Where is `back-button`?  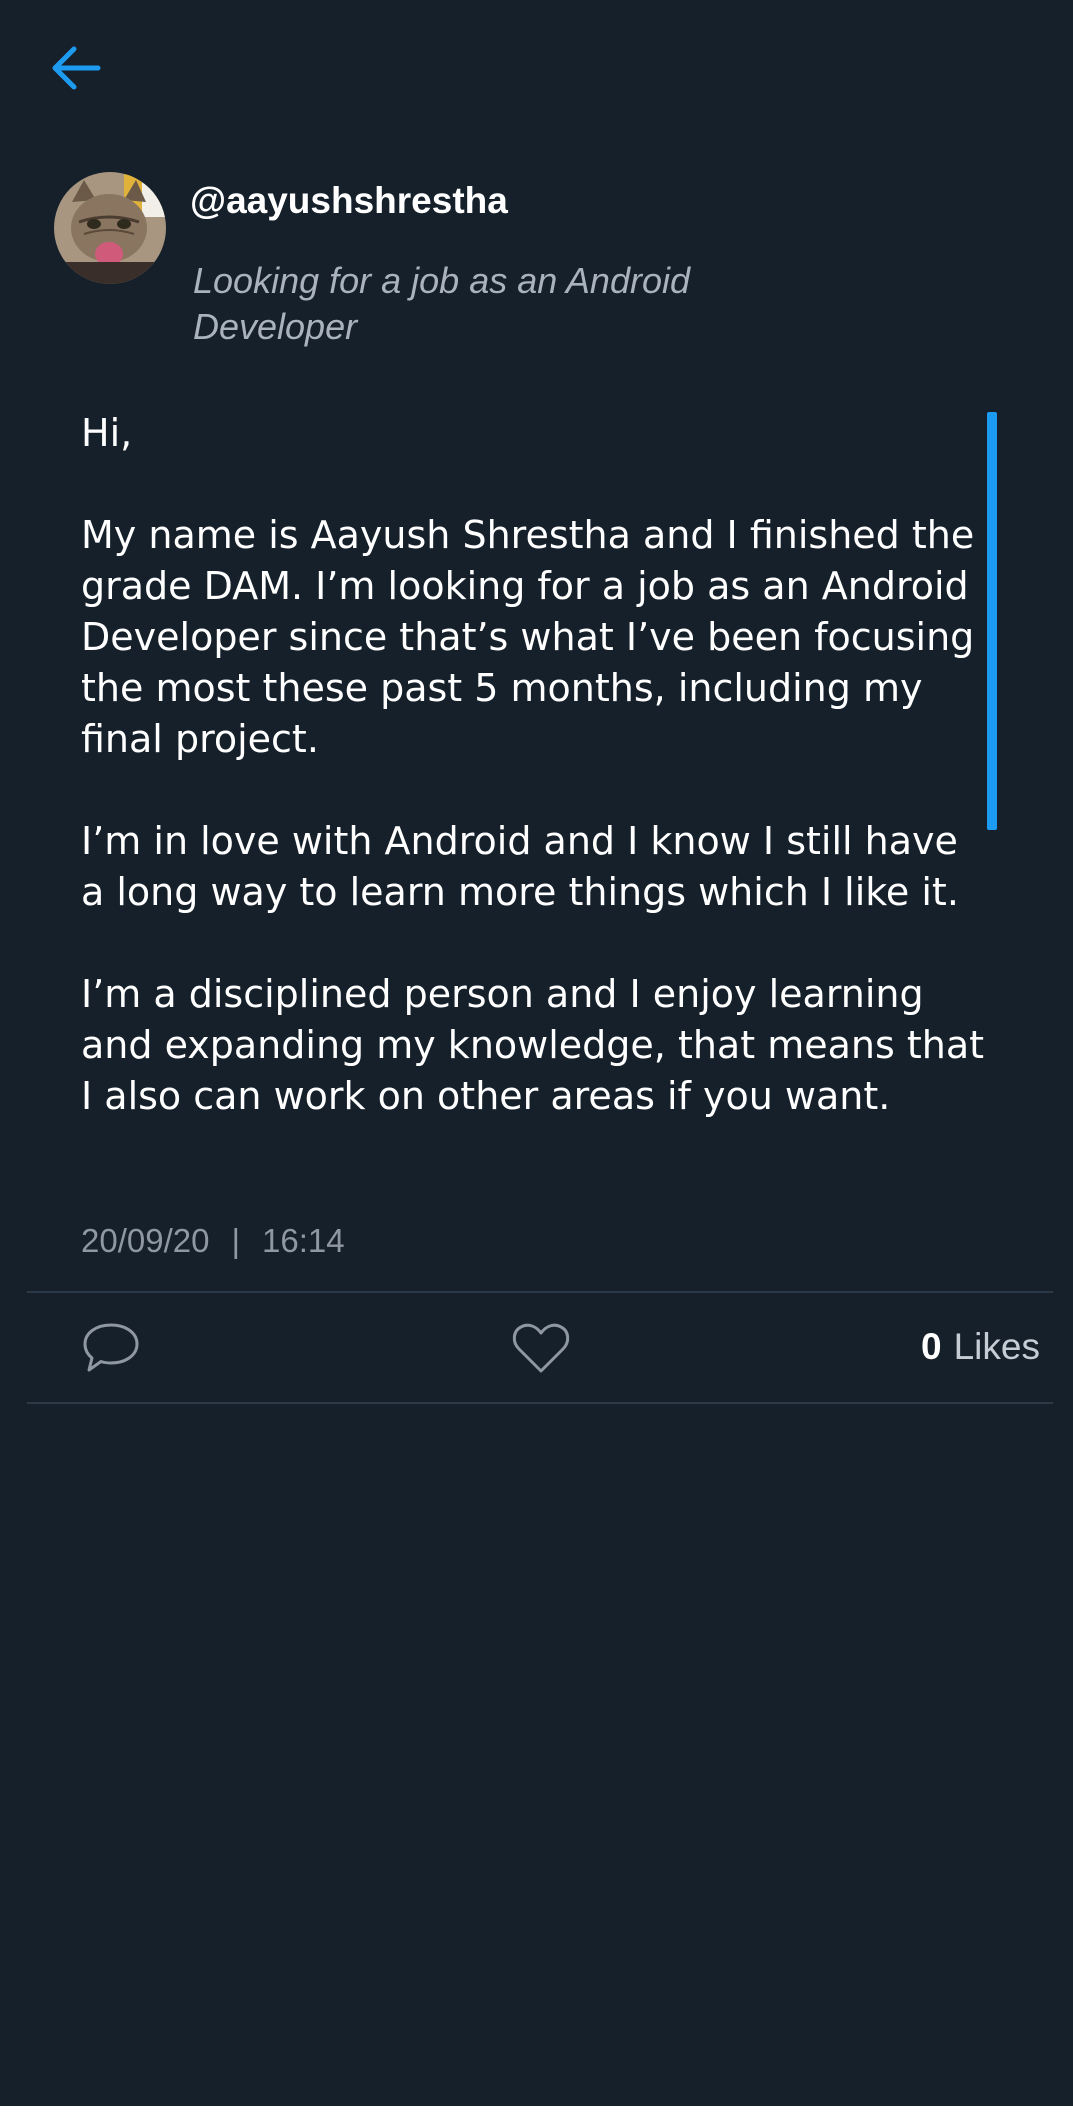
back-button is located at coordinates (76, 68).